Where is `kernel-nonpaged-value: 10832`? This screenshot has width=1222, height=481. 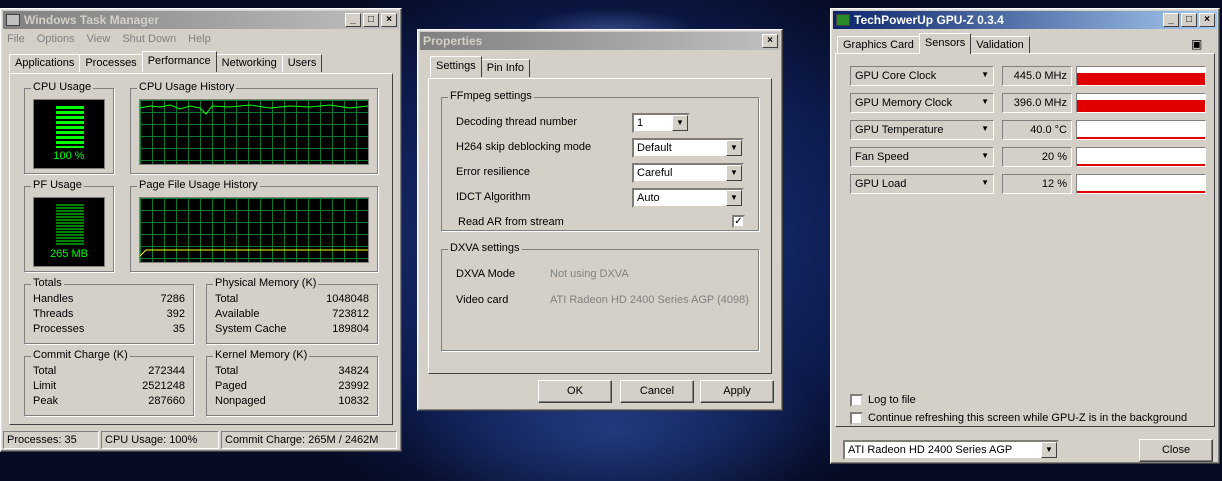
kernel-nonpaged-value: 10832 is located at coordinates (353, 401).